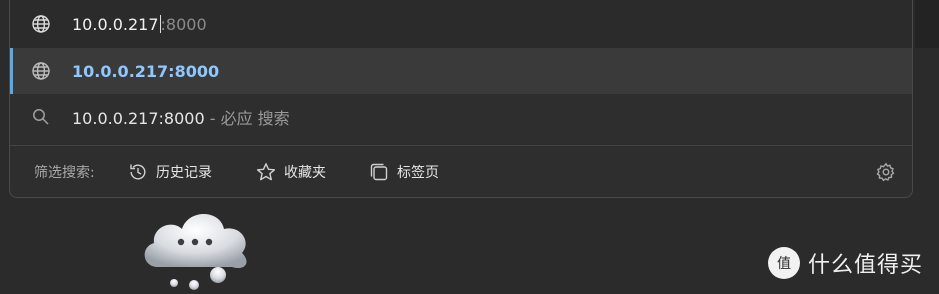 This screenshot has height=294, width=939. I want to click on filter-history-button: 历史记录, so click(170, 172).